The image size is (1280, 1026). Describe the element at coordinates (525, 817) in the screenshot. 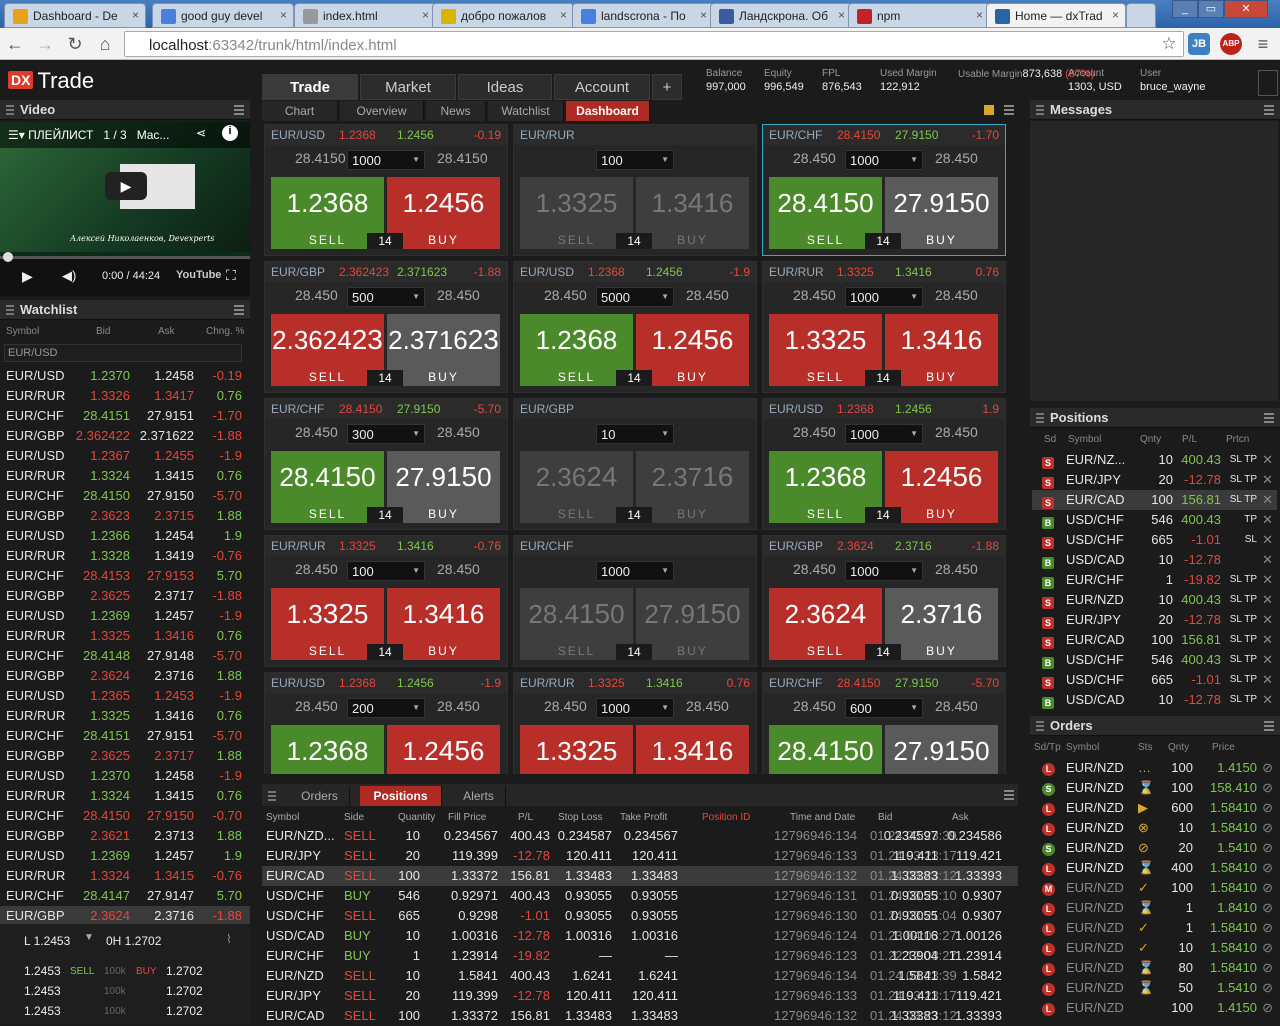

I see `grid-col-header: P/L` at that location.